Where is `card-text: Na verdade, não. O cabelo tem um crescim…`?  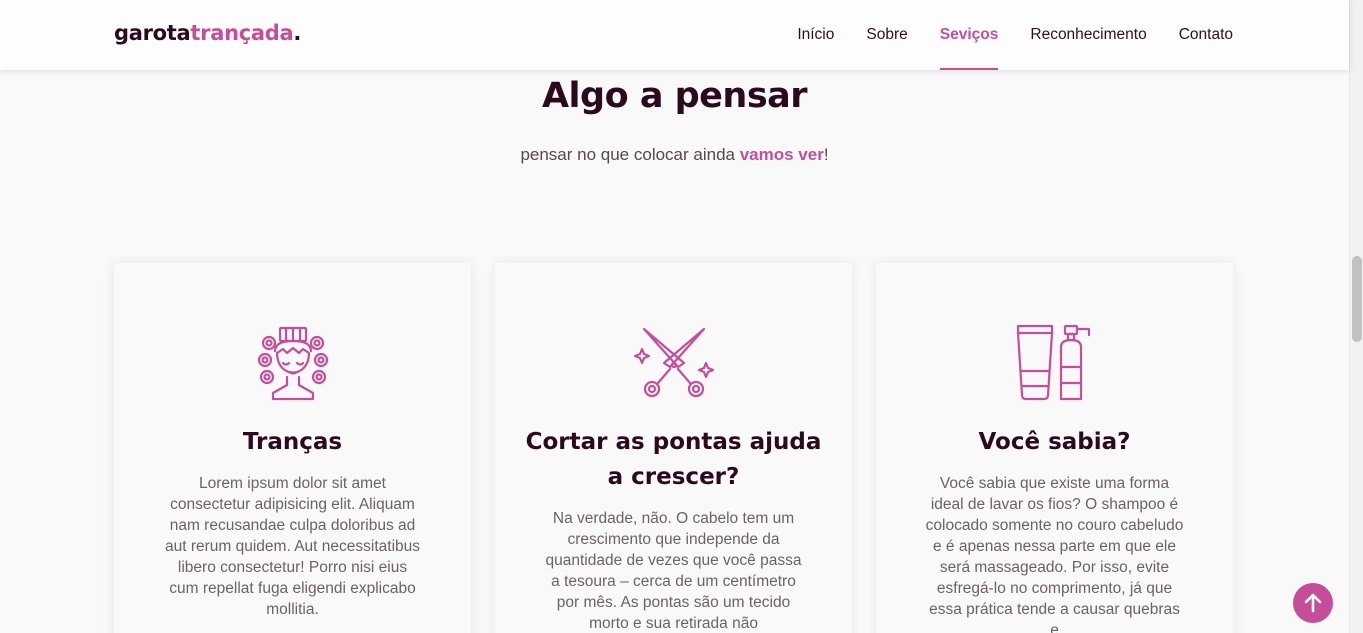
card-text: Na verdade, não. O cabelo tem um crescim… is located at coordinates (673, 571).